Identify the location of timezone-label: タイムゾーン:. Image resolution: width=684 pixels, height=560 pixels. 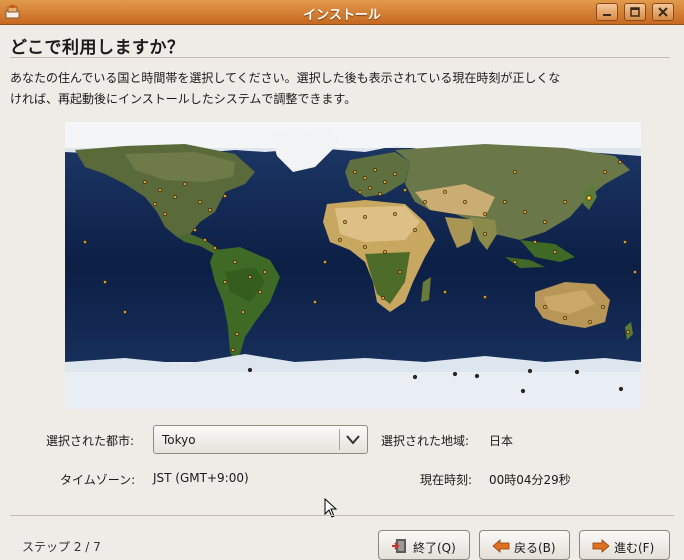
(98, 480).